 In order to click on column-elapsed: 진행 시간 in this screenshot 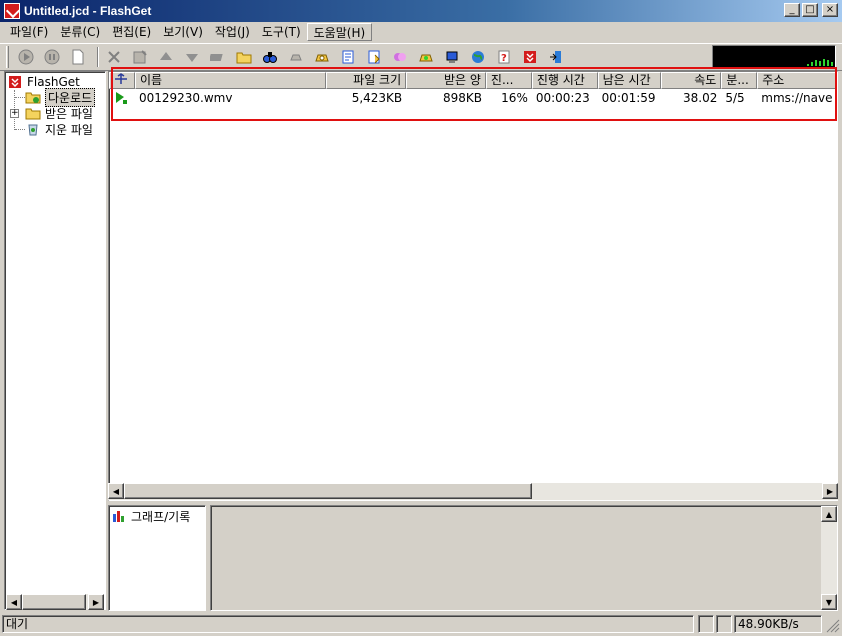, I will do `click(564, 80)`.